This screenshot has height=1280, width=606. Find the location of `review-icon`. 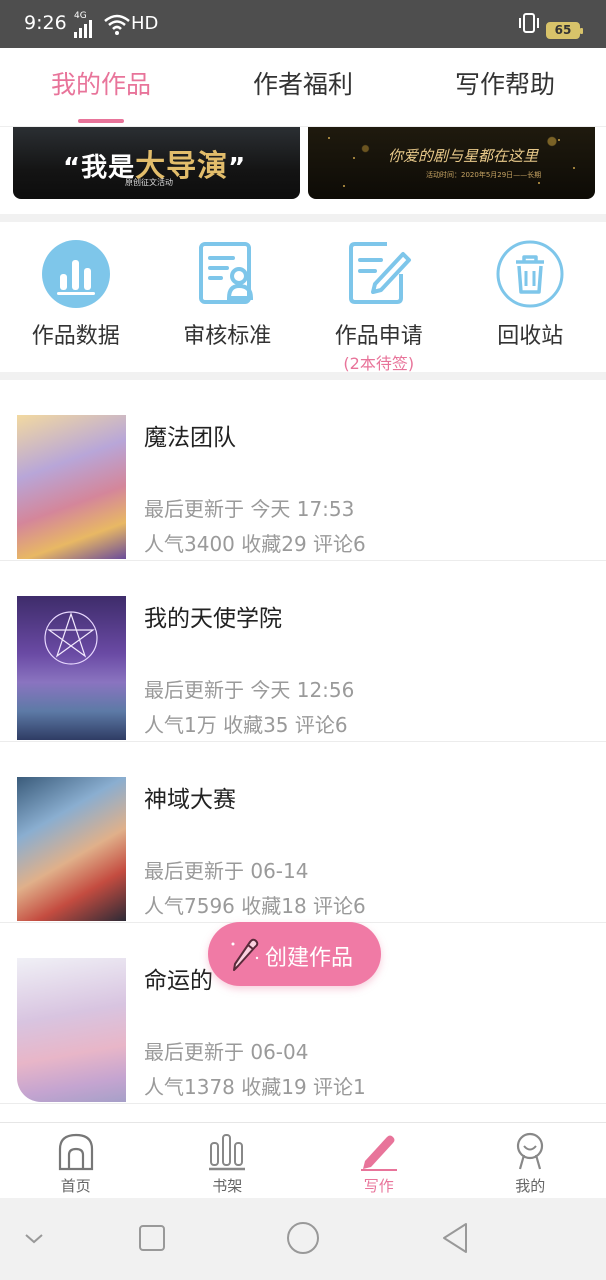

review-icon is located at coordinates (226, 273).